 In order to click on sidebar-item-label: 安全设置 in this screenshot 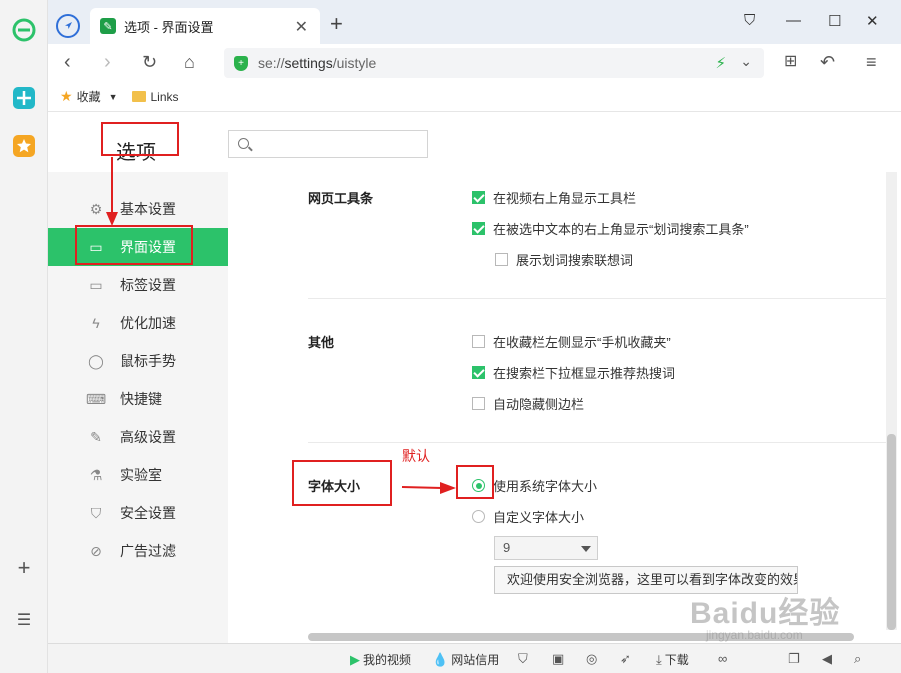, I will do `click(148, 513)`.